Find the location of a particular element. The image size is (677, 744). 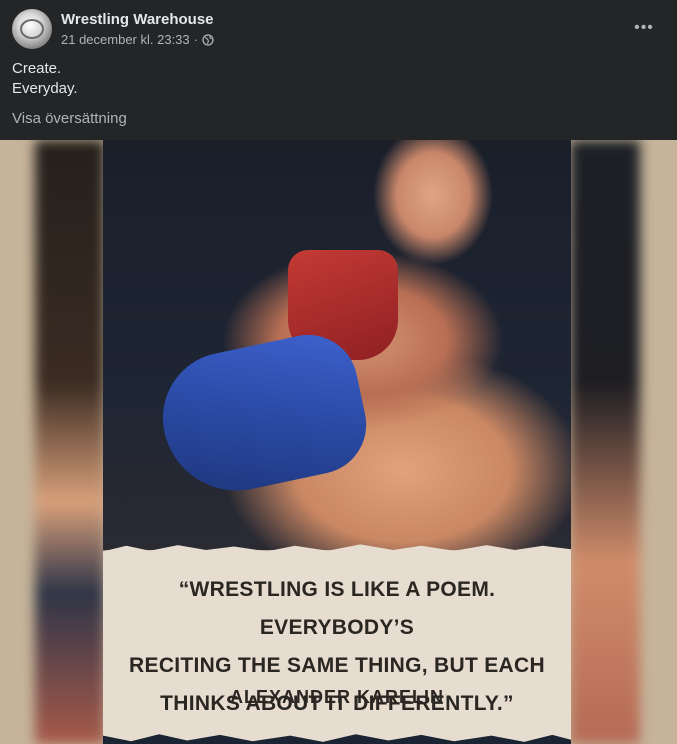

logo-emblem is located at coordinates (32, 29).